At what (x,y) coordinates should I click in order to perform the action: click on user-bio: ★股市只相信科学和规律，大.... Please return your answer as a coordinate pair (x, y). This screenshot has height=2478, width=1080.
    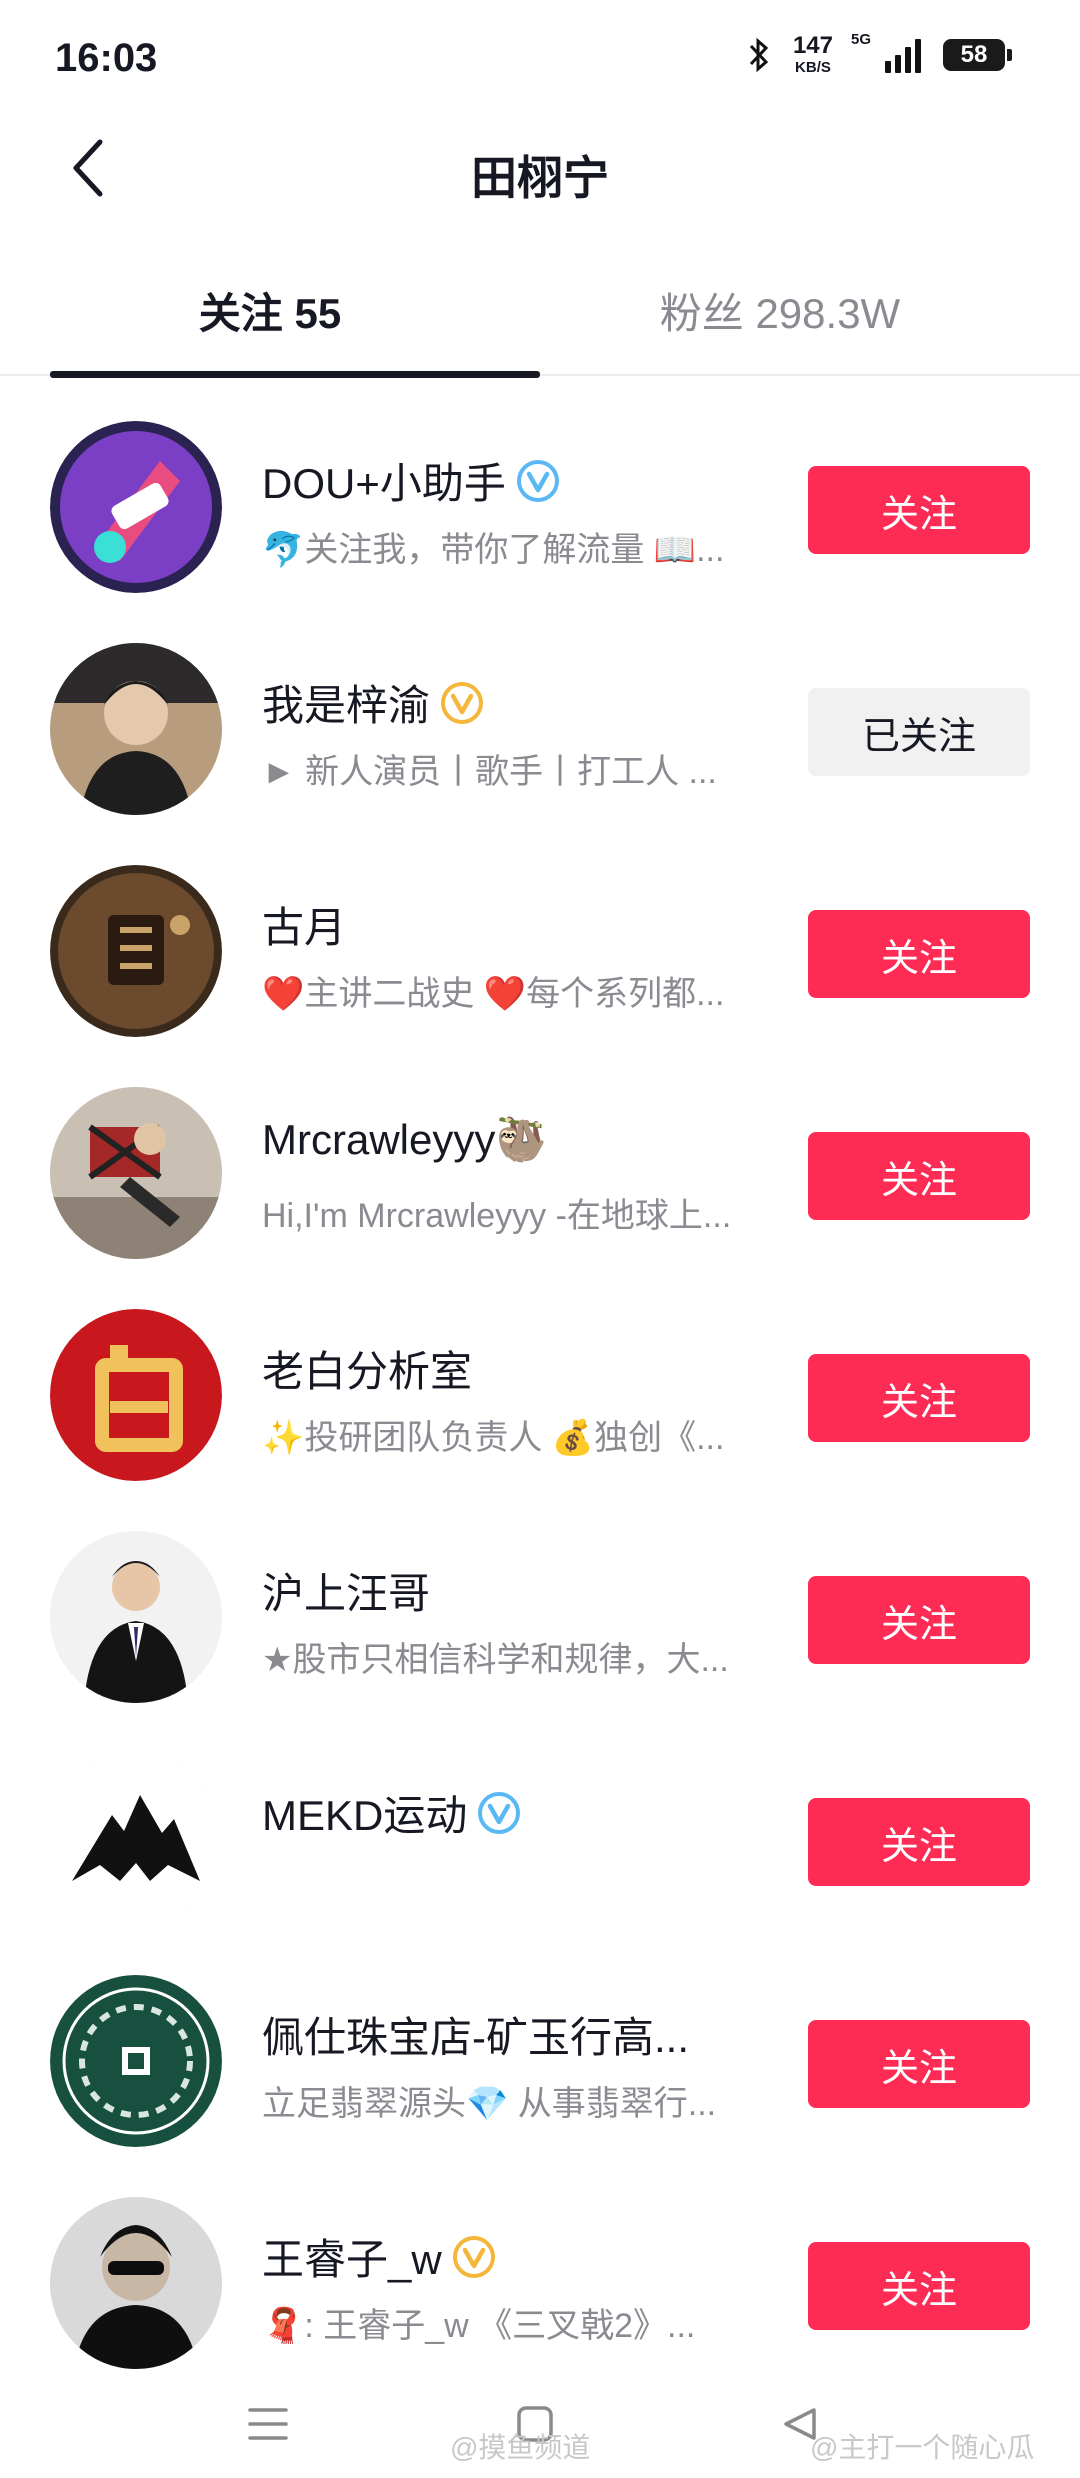
    Looking at the image, I should click on (495, 1660).